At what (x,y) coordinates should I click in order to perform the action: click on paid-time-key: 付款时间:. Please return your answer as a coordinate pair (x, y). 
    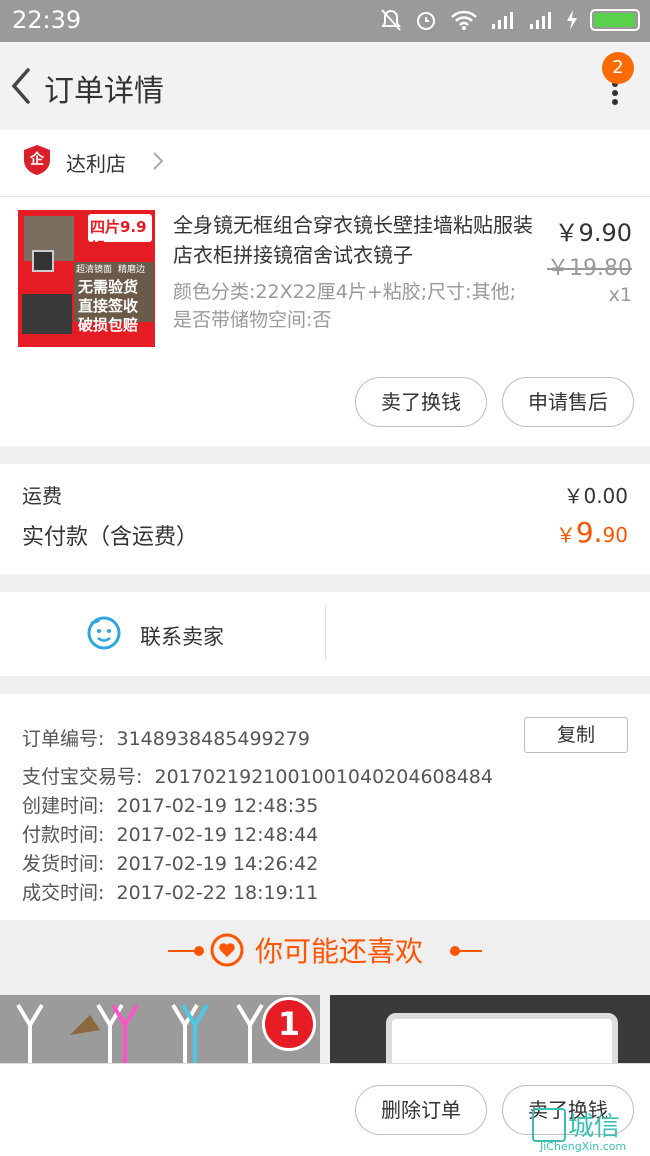
    Looking at the image, I should click on (63, 835).